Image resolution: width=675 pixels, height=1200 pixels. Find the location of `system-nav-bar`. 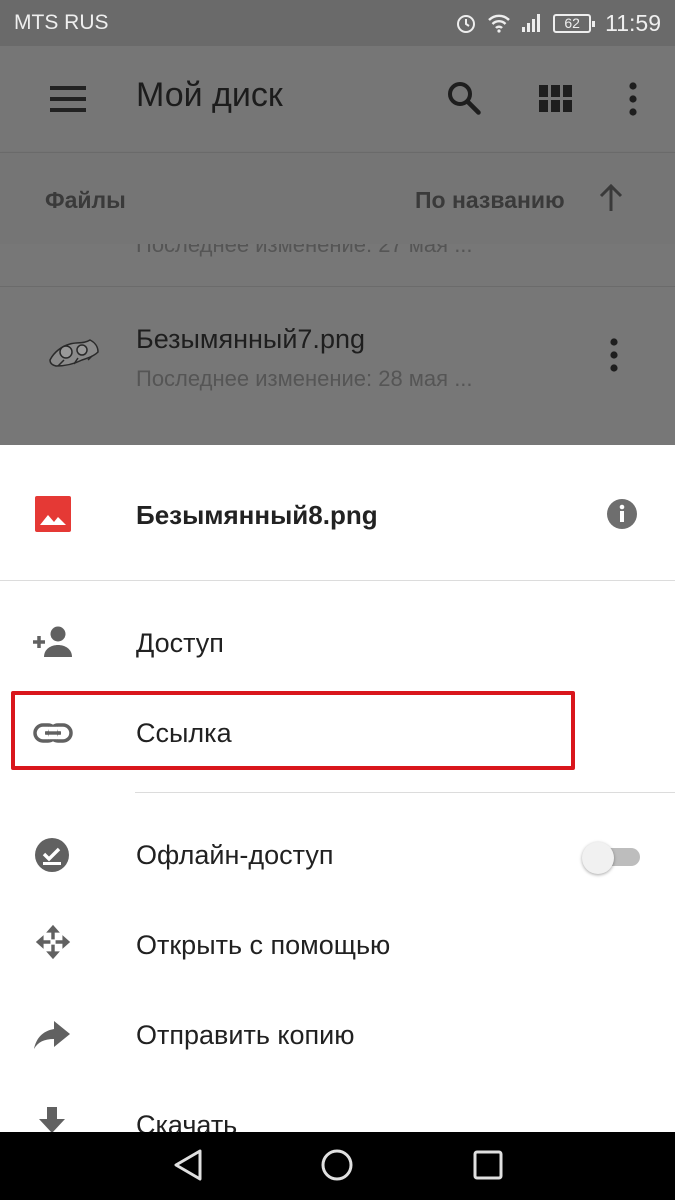

system-nav-bar is located at coordinates (337, 1166).